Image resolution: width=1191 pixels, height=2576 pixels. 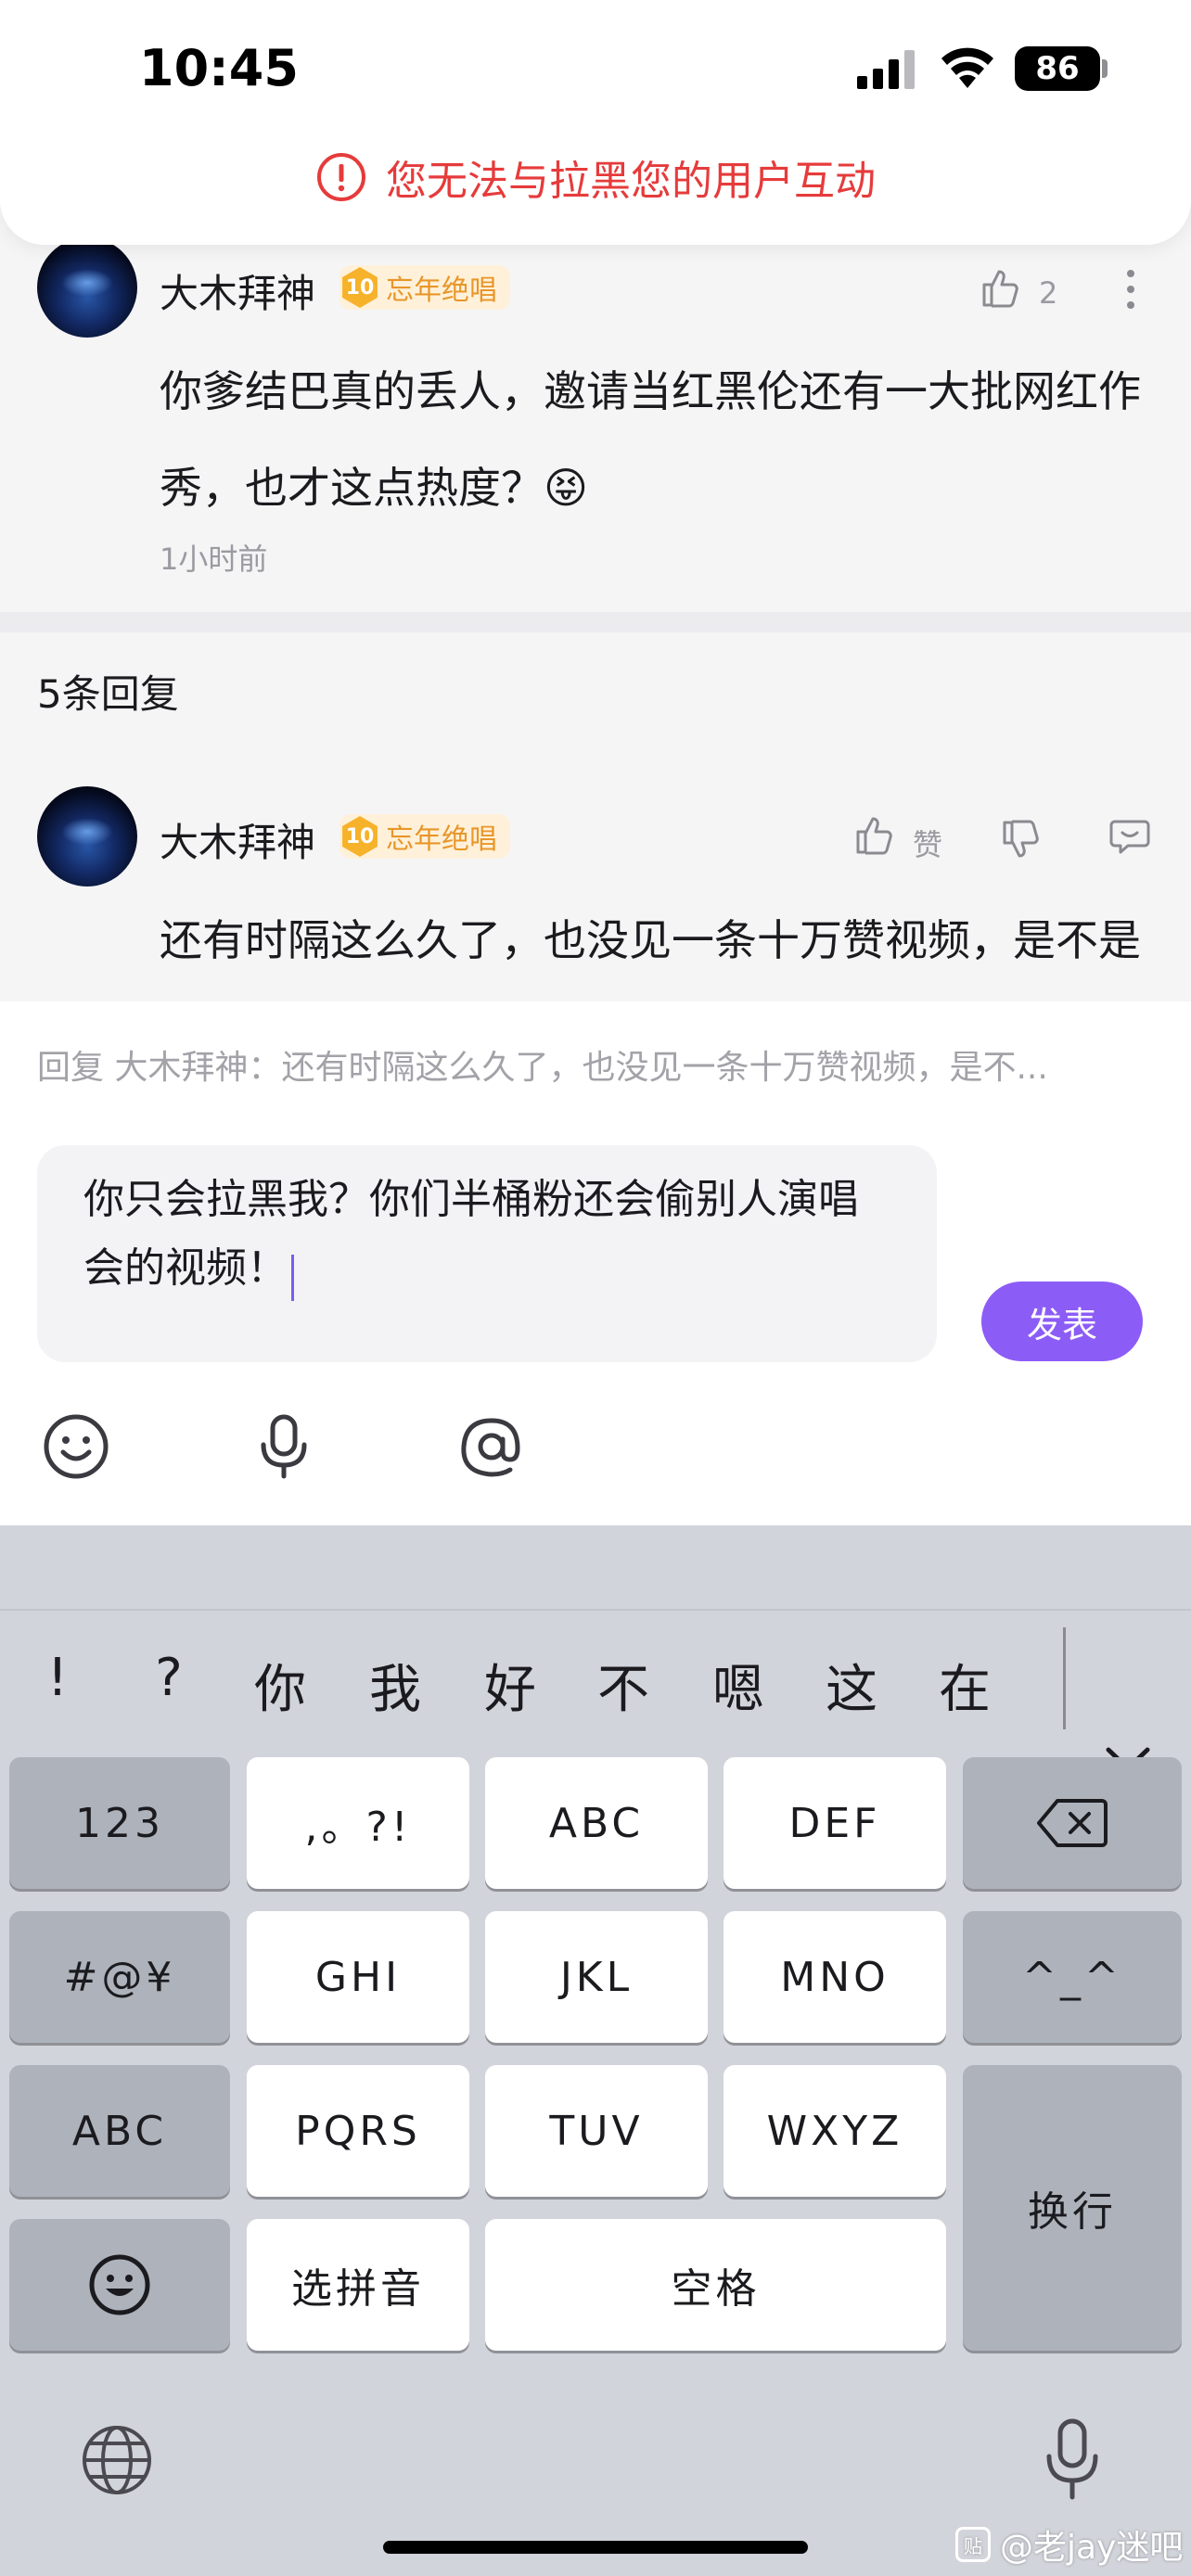 What do you see at coordinates (888, 68) in the screenshot?
I see `cellular-signal-icon` at bounding box center [888, 68].